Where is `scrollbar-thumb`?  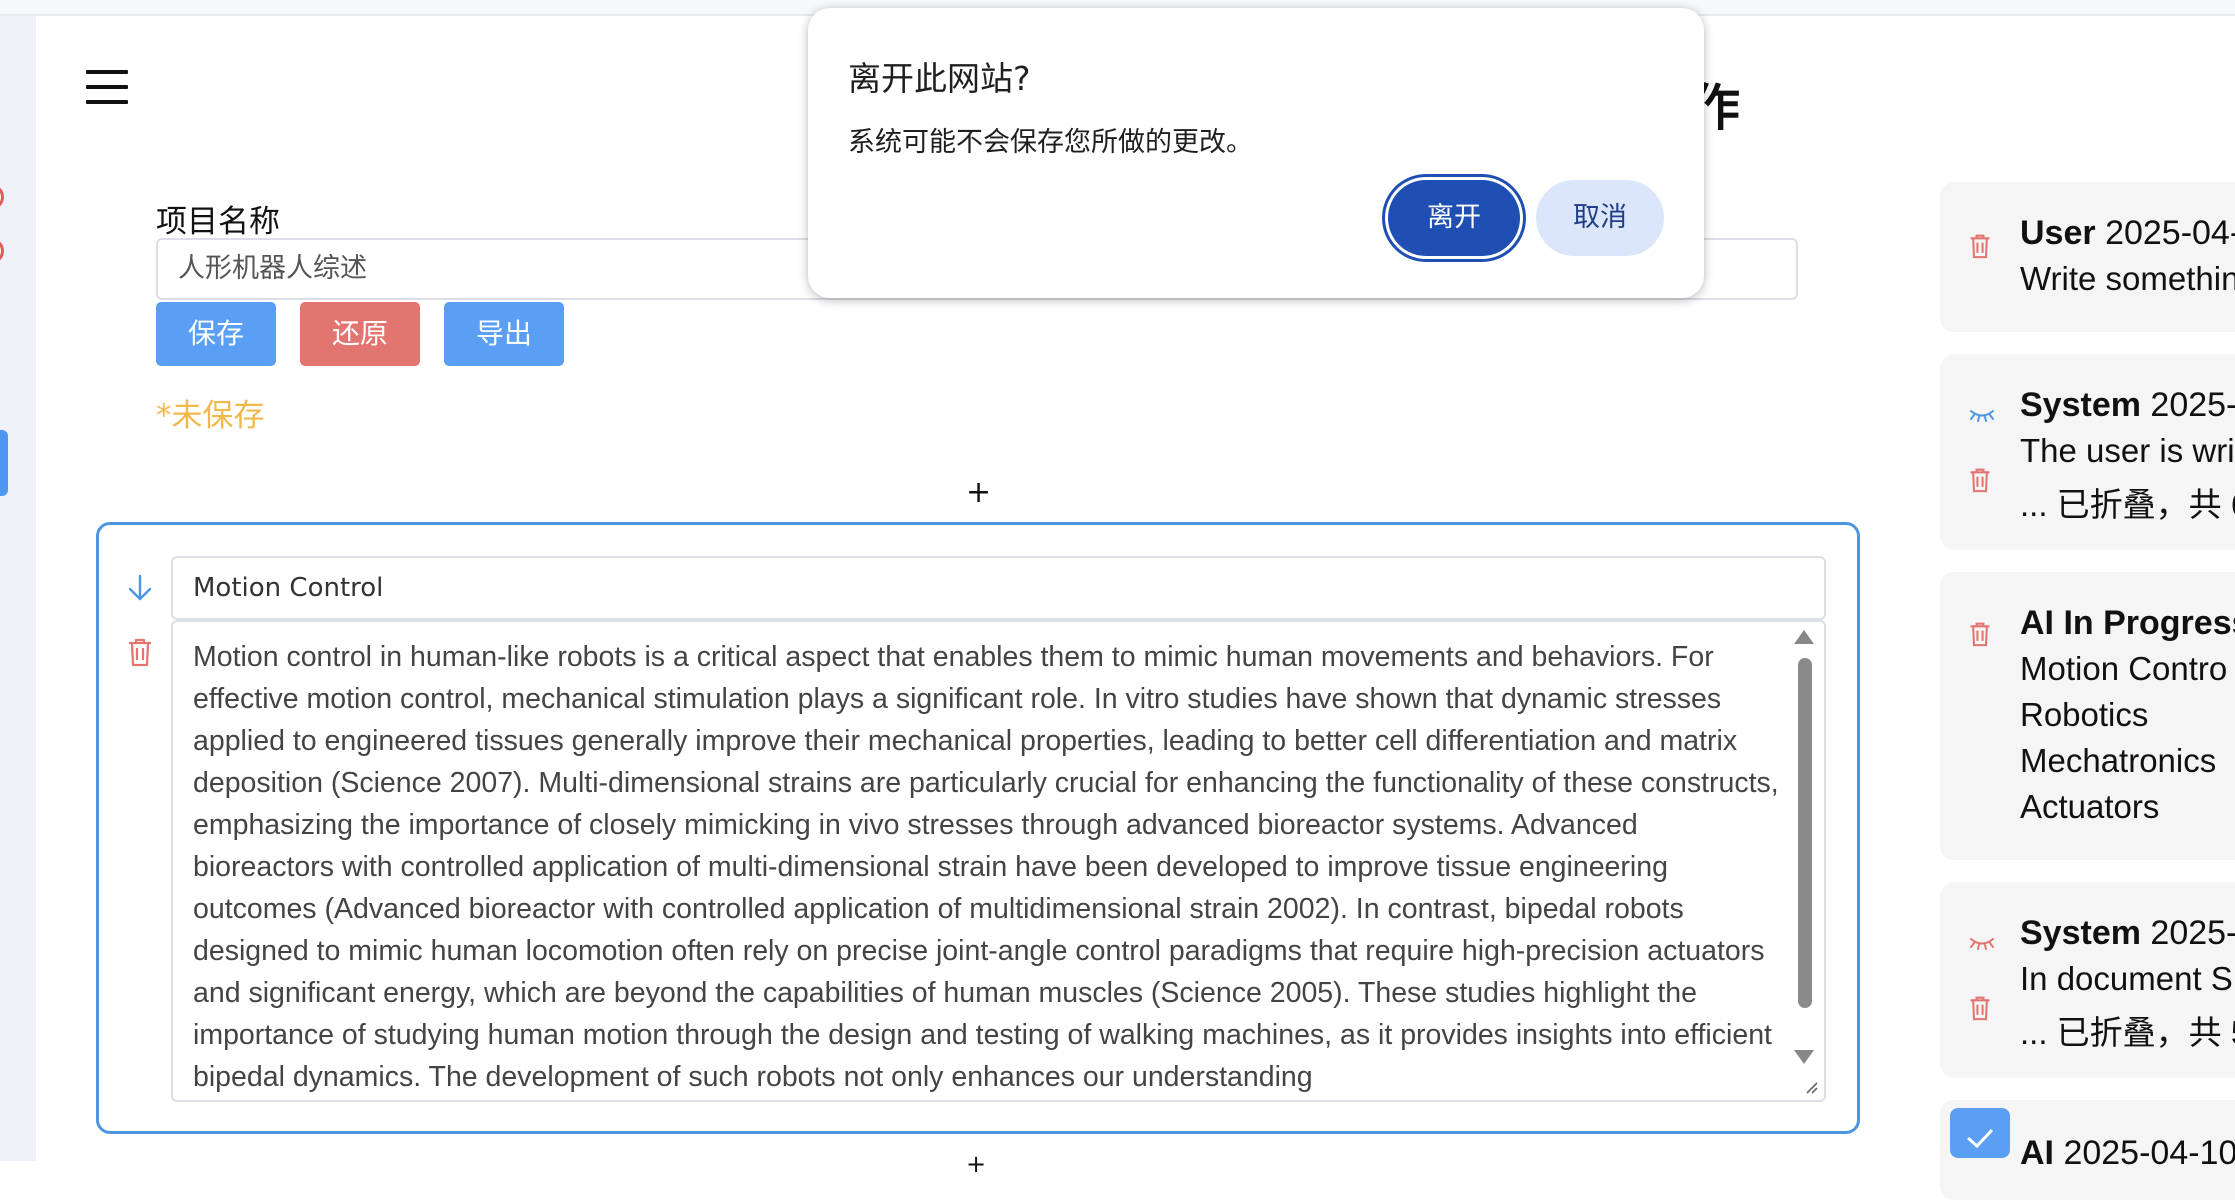
scrollbar-thumb is located at coordinates (1805, 833).